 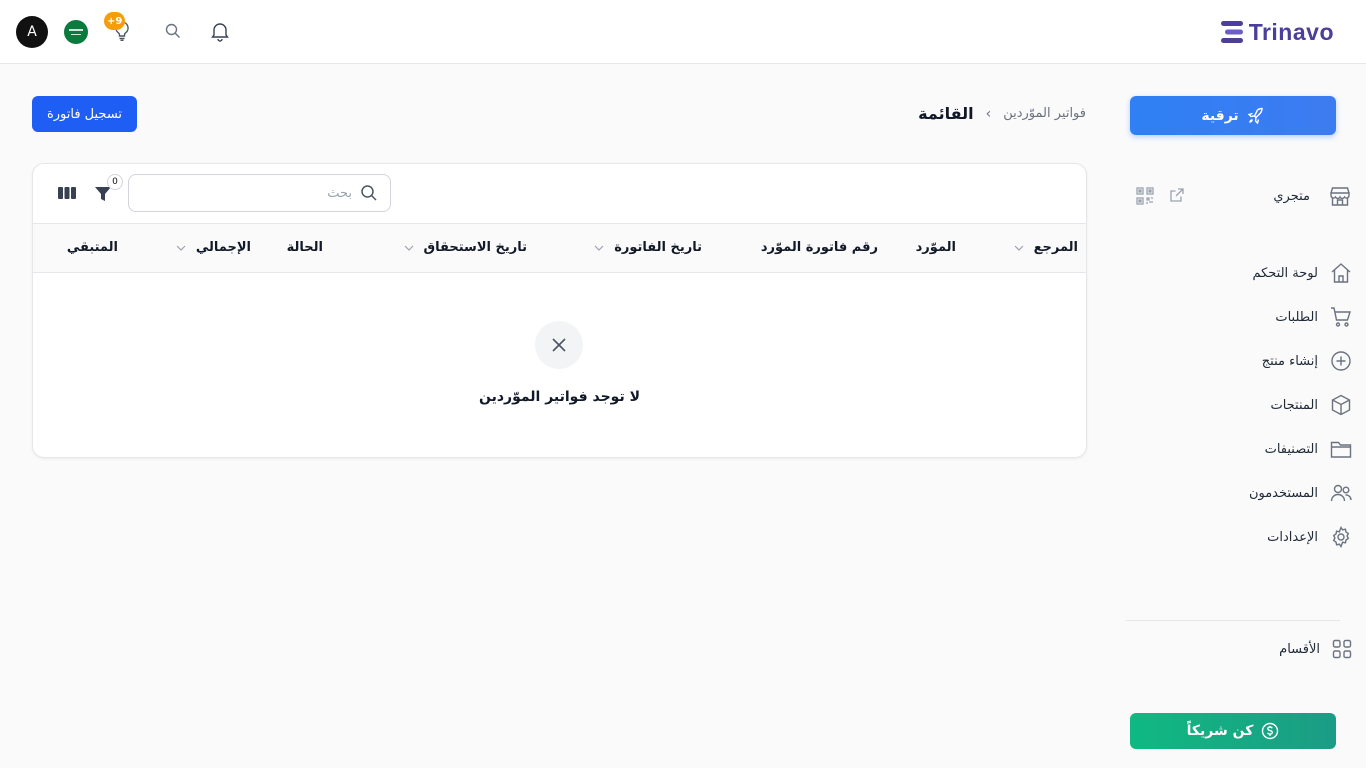 What do you see at coordinates (1341, 493) in the screenshot?
I see `users-icon` at bounding box center [1341, 493].